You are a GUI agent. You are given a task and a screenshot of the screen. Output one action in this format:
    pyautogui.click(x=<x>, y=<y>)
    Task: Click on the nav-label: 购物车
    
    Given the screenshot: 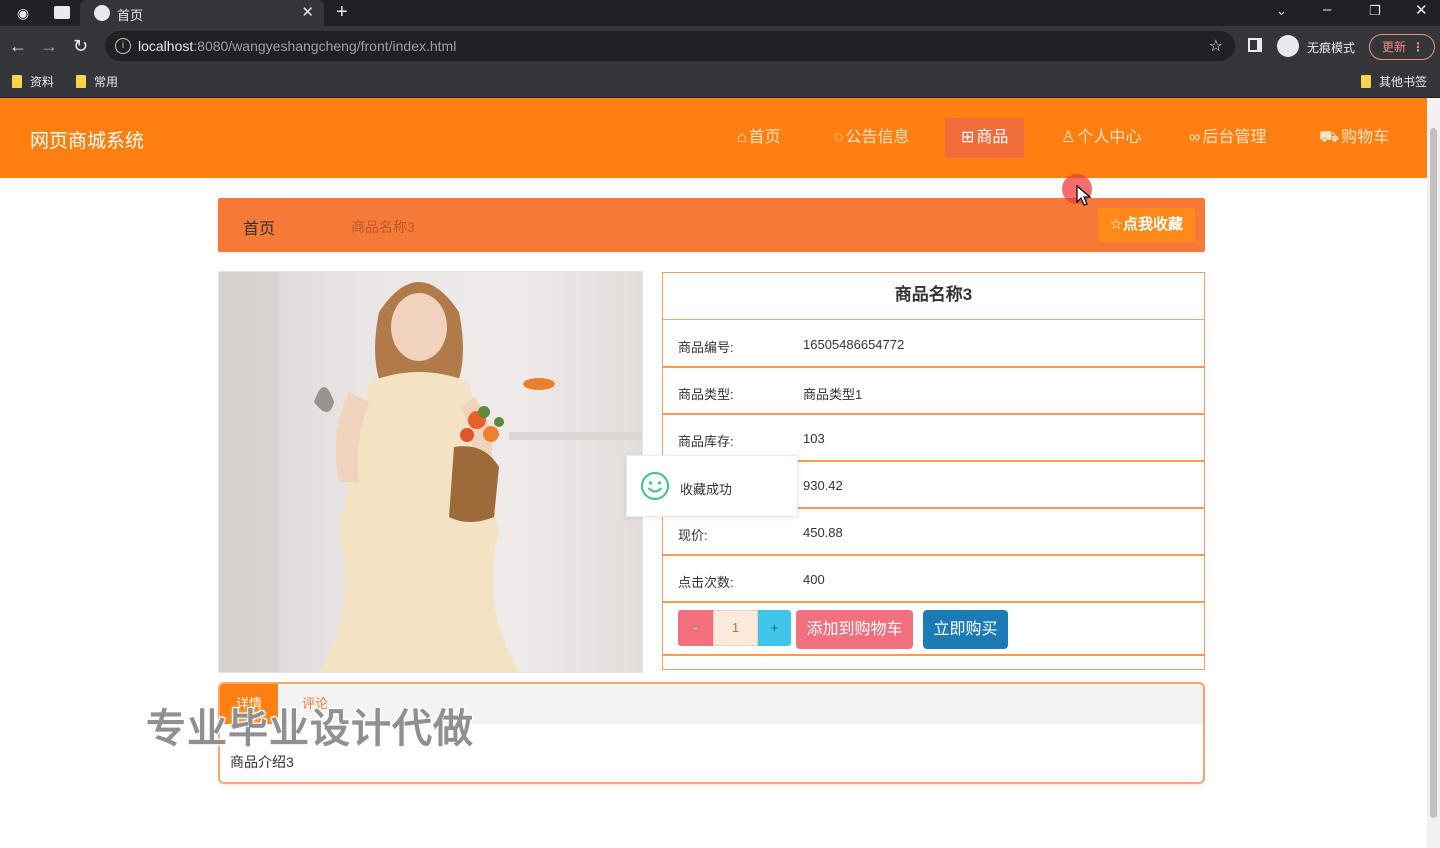 What is the action you would take?
    pyautogui.click(x=1365, y=137)
    